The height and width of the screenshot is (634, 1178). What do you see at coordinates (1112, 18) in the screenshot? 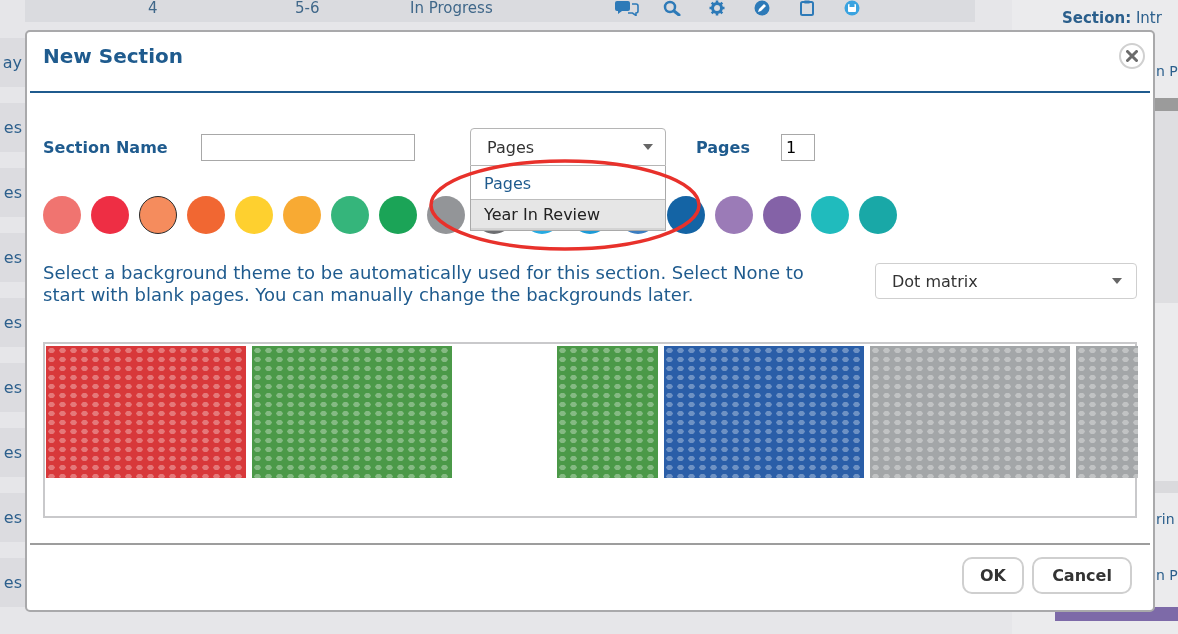
I see `section-heading: Section: Intr` at bounding box center [1112, 18].